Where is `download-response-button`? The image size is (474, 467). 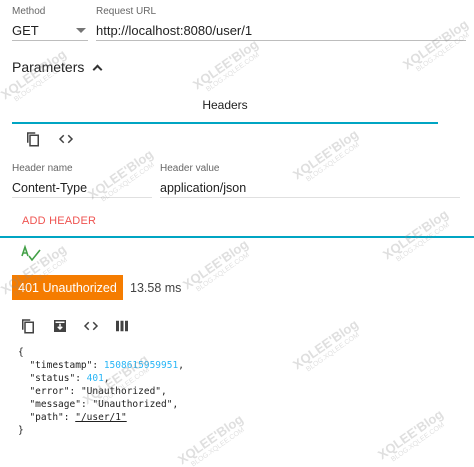
download-response-button is located at coordinates (60, 326).